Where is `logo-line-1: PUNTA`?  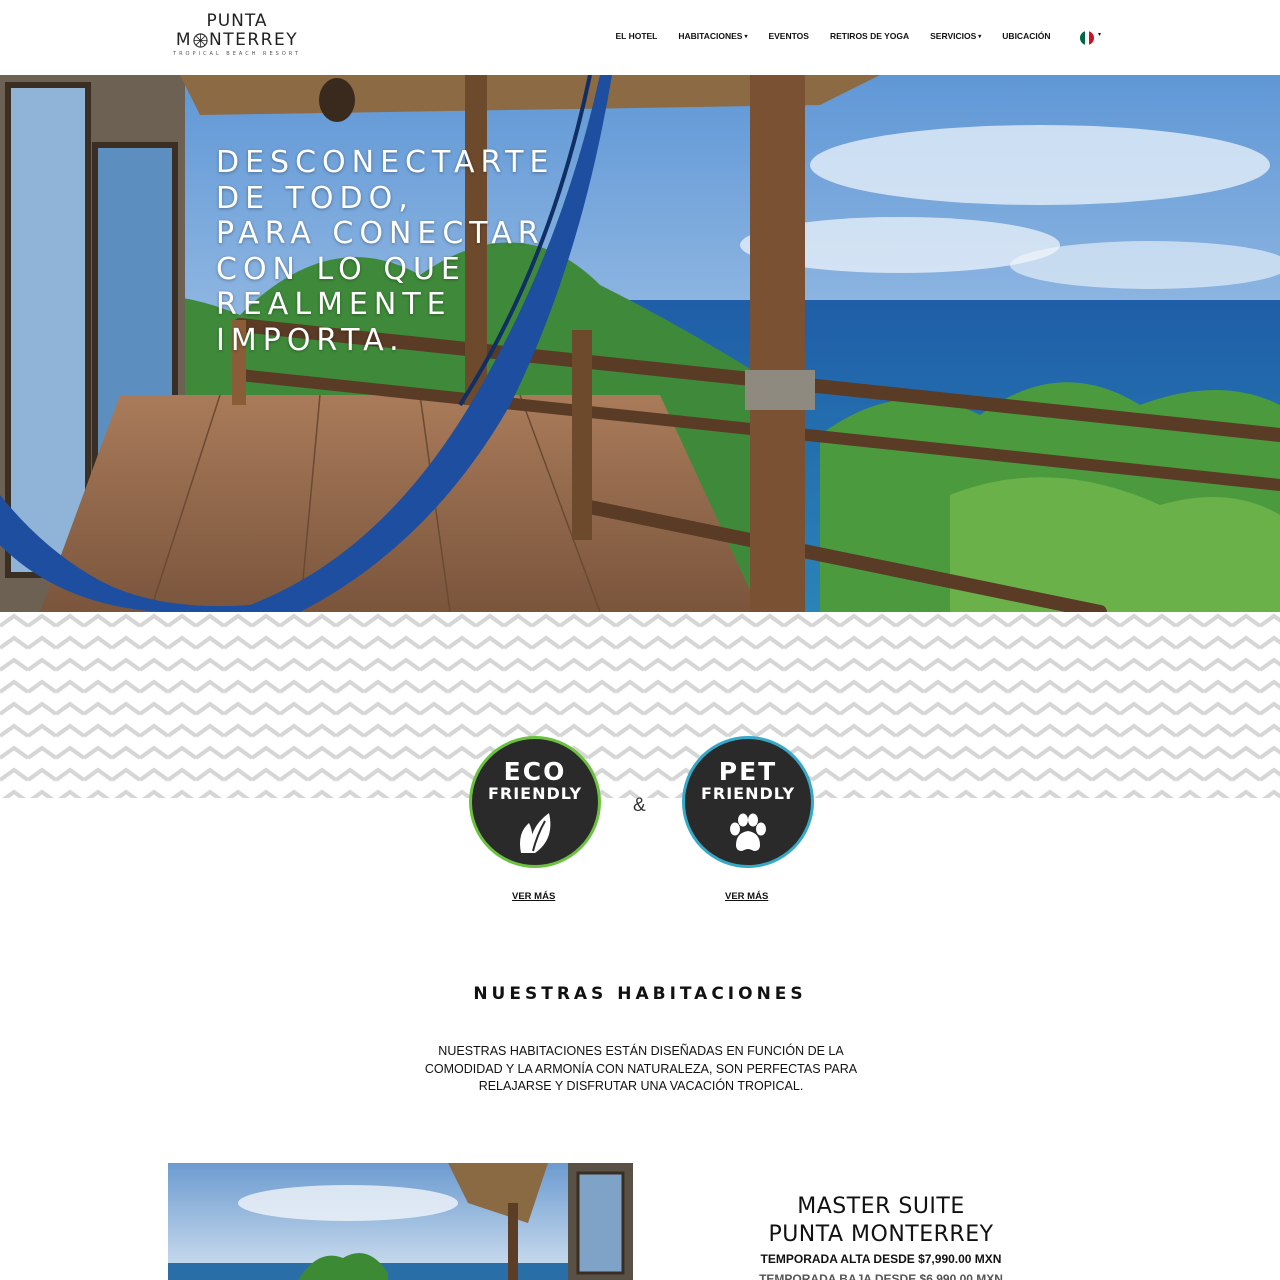
logo-line-1: PUNTA is located at coordinates (237, 21).